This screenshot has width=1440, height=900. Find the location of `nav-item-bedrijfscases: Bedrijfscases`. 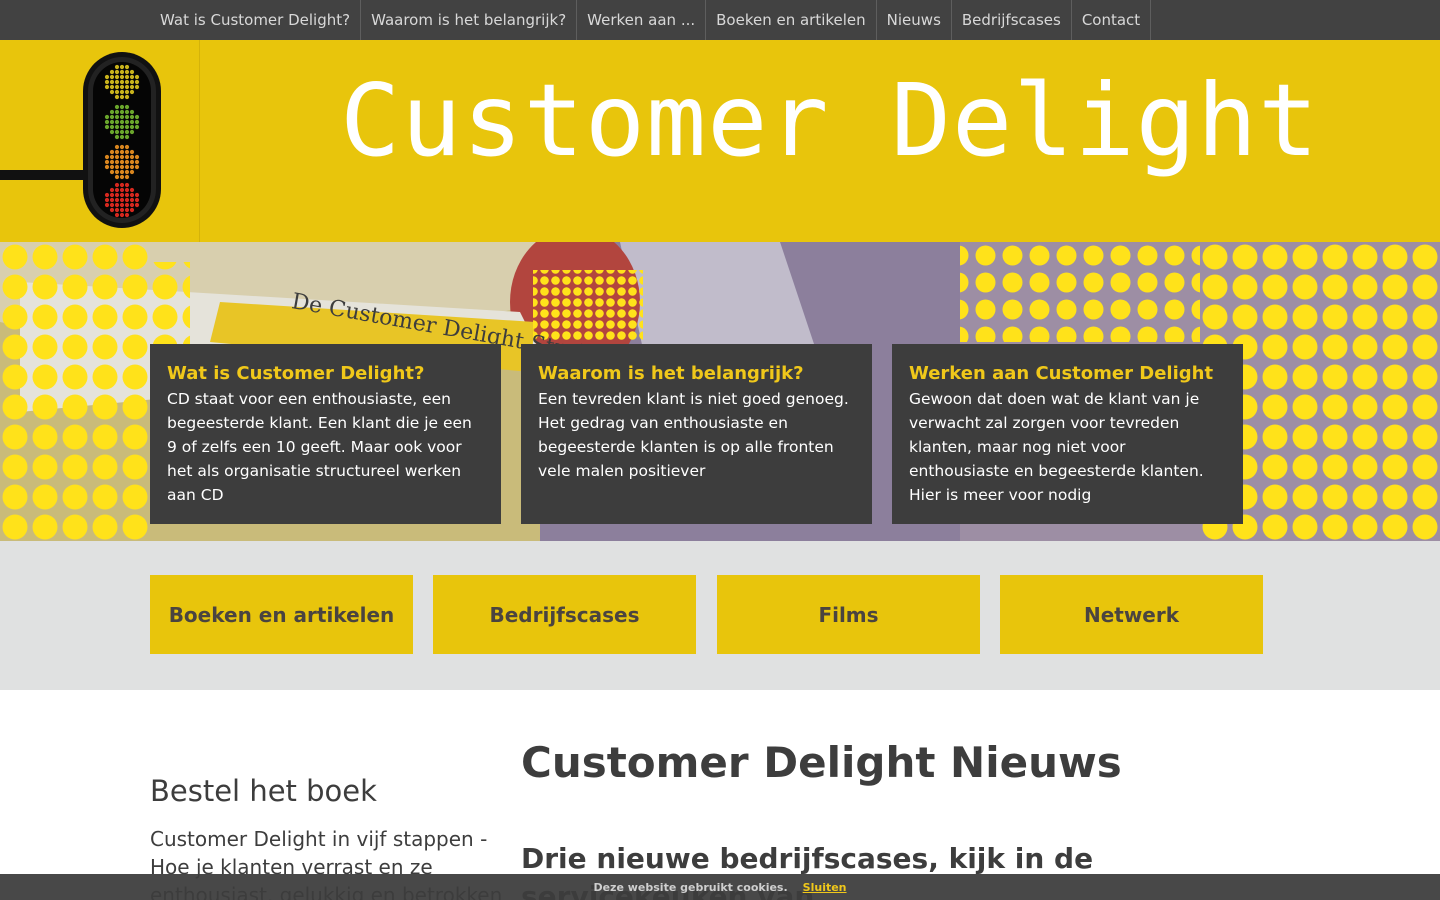

nav-item-bedrijfscases: Bedrijfscases is located at coordinates (1012, 20).